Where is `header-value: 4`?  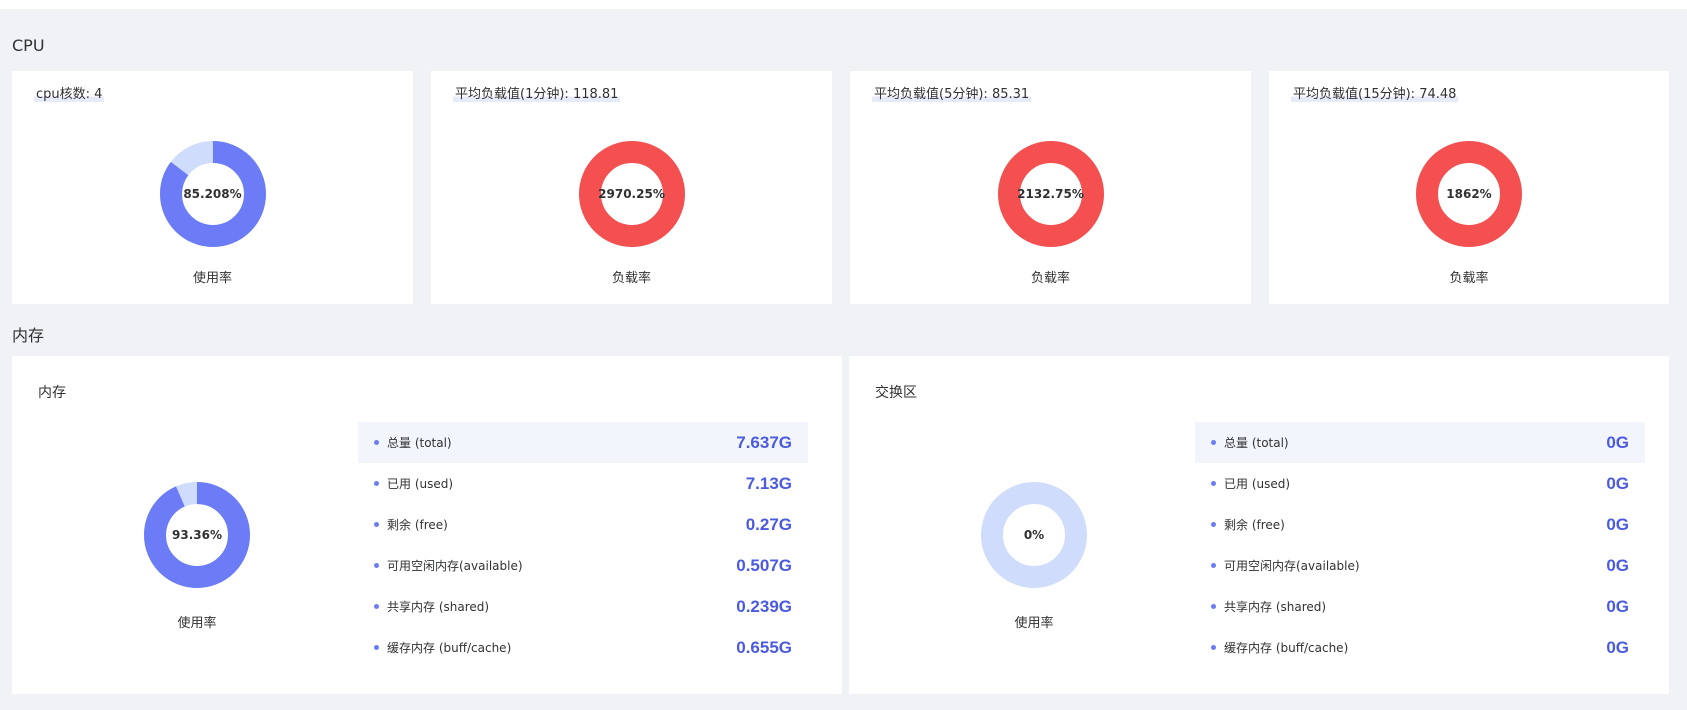
header-value: 4 is located at coordinates (98, 94).